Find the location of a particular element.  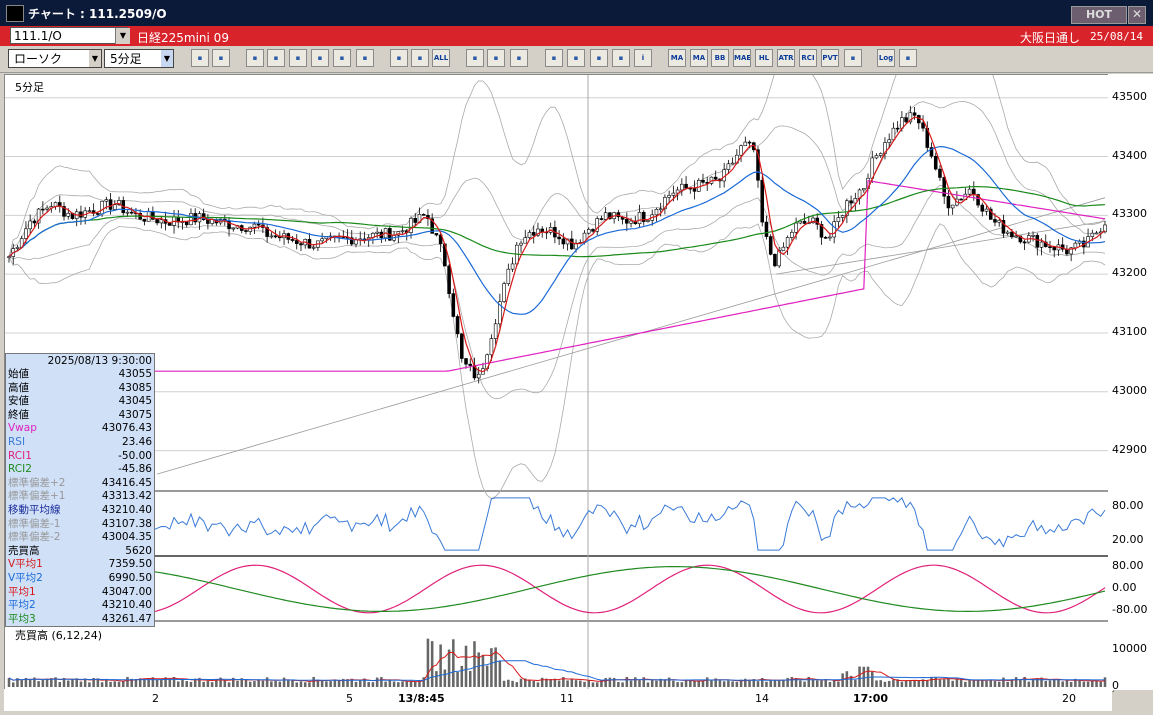

cursor-icon: ▪ is located at coordinates (298, 58).